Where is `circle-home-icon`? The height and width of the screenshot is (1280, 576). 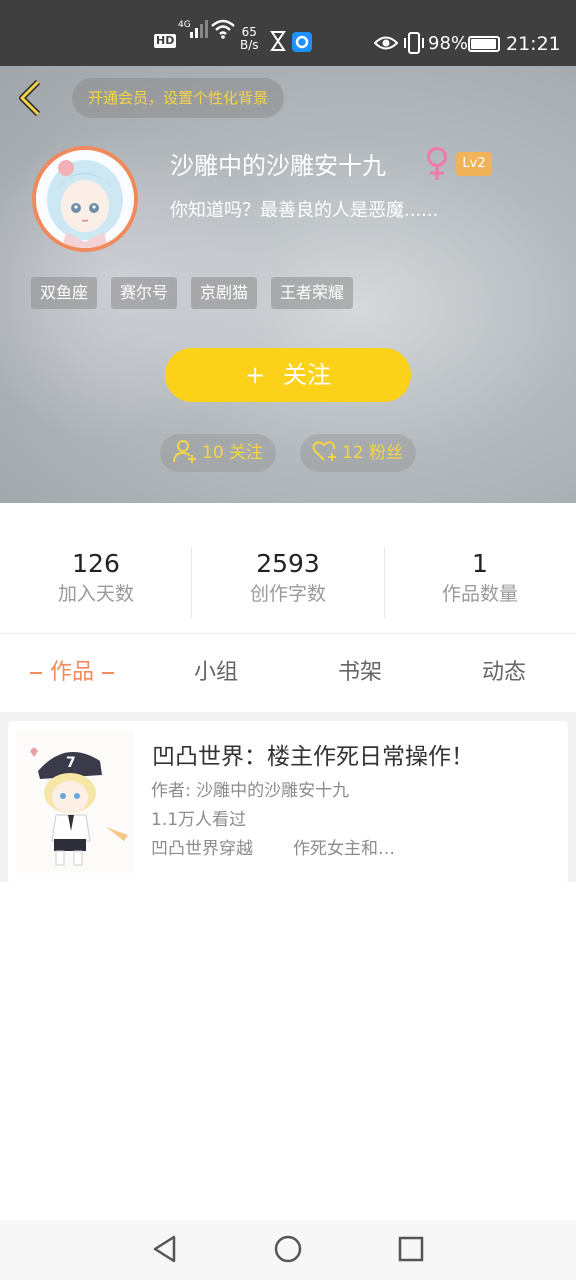 circle-home-icon is located at coordinates (288, 1249).